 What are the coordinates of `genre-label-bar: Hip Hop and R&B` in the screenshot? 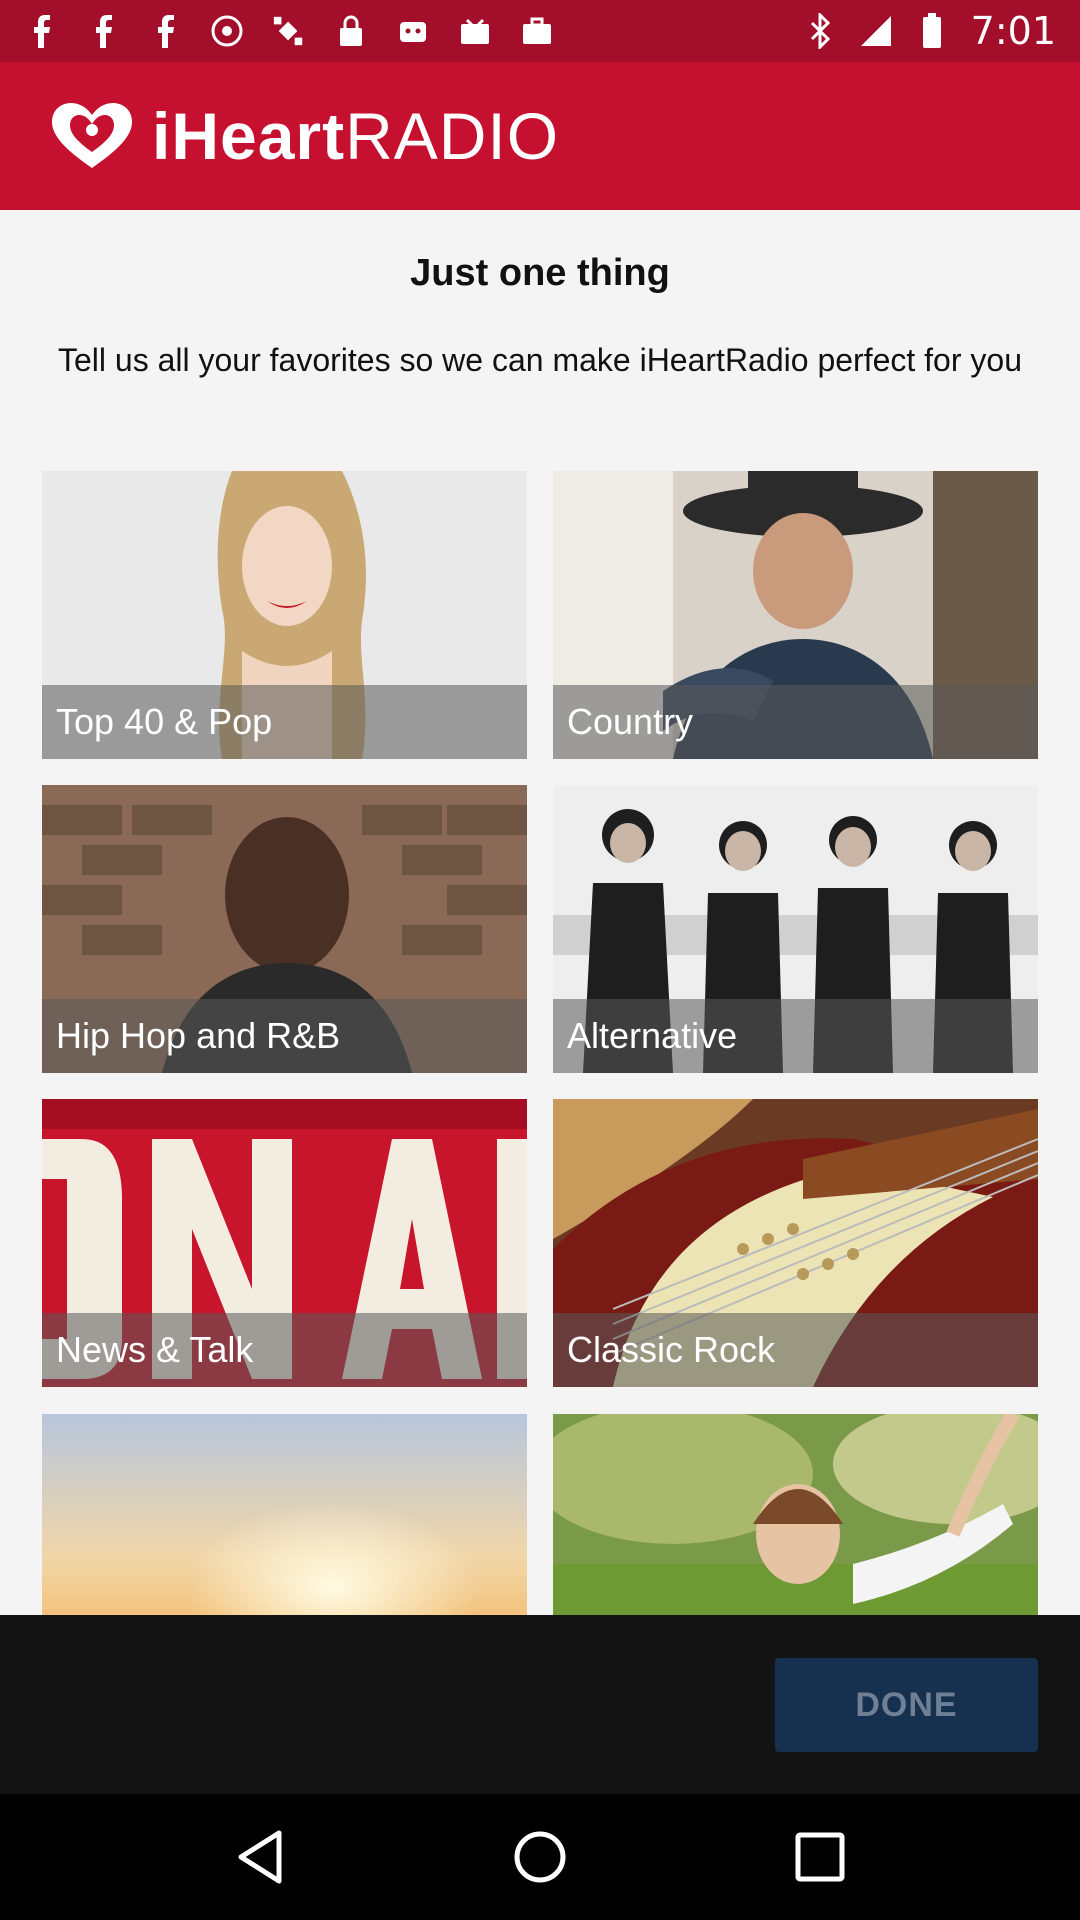 It's located at (284, 1036).